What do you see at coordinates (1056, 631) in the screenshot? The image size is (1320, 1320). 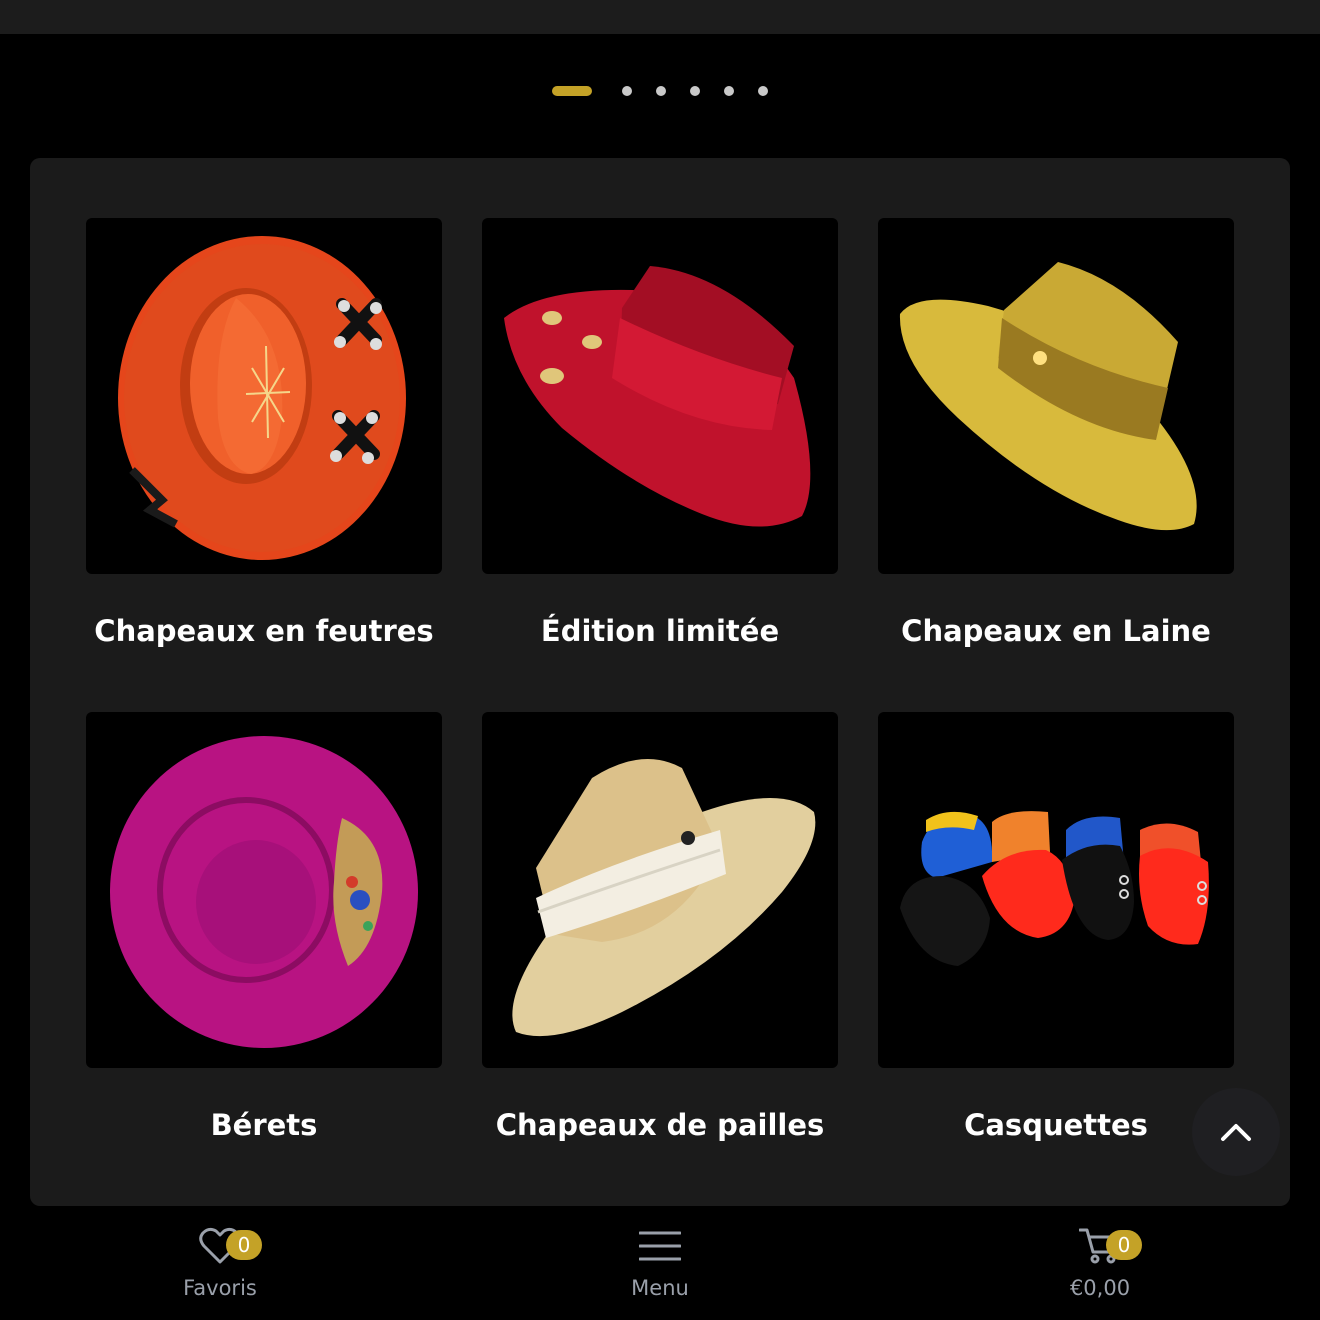 I see `category-label: Chapeaux en Laine` at bounding box center [1056, 631].